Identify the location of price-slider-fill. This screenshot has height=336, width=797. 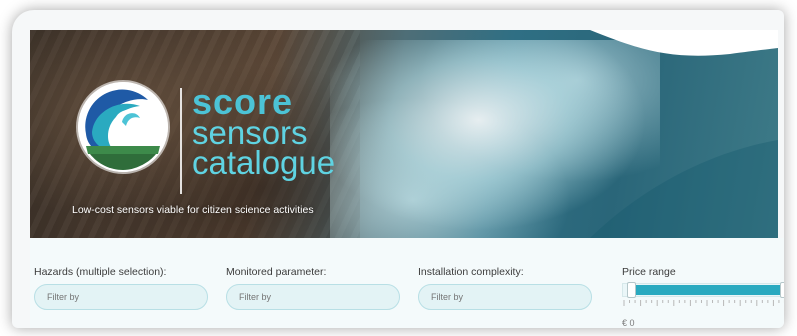
(708, 290).